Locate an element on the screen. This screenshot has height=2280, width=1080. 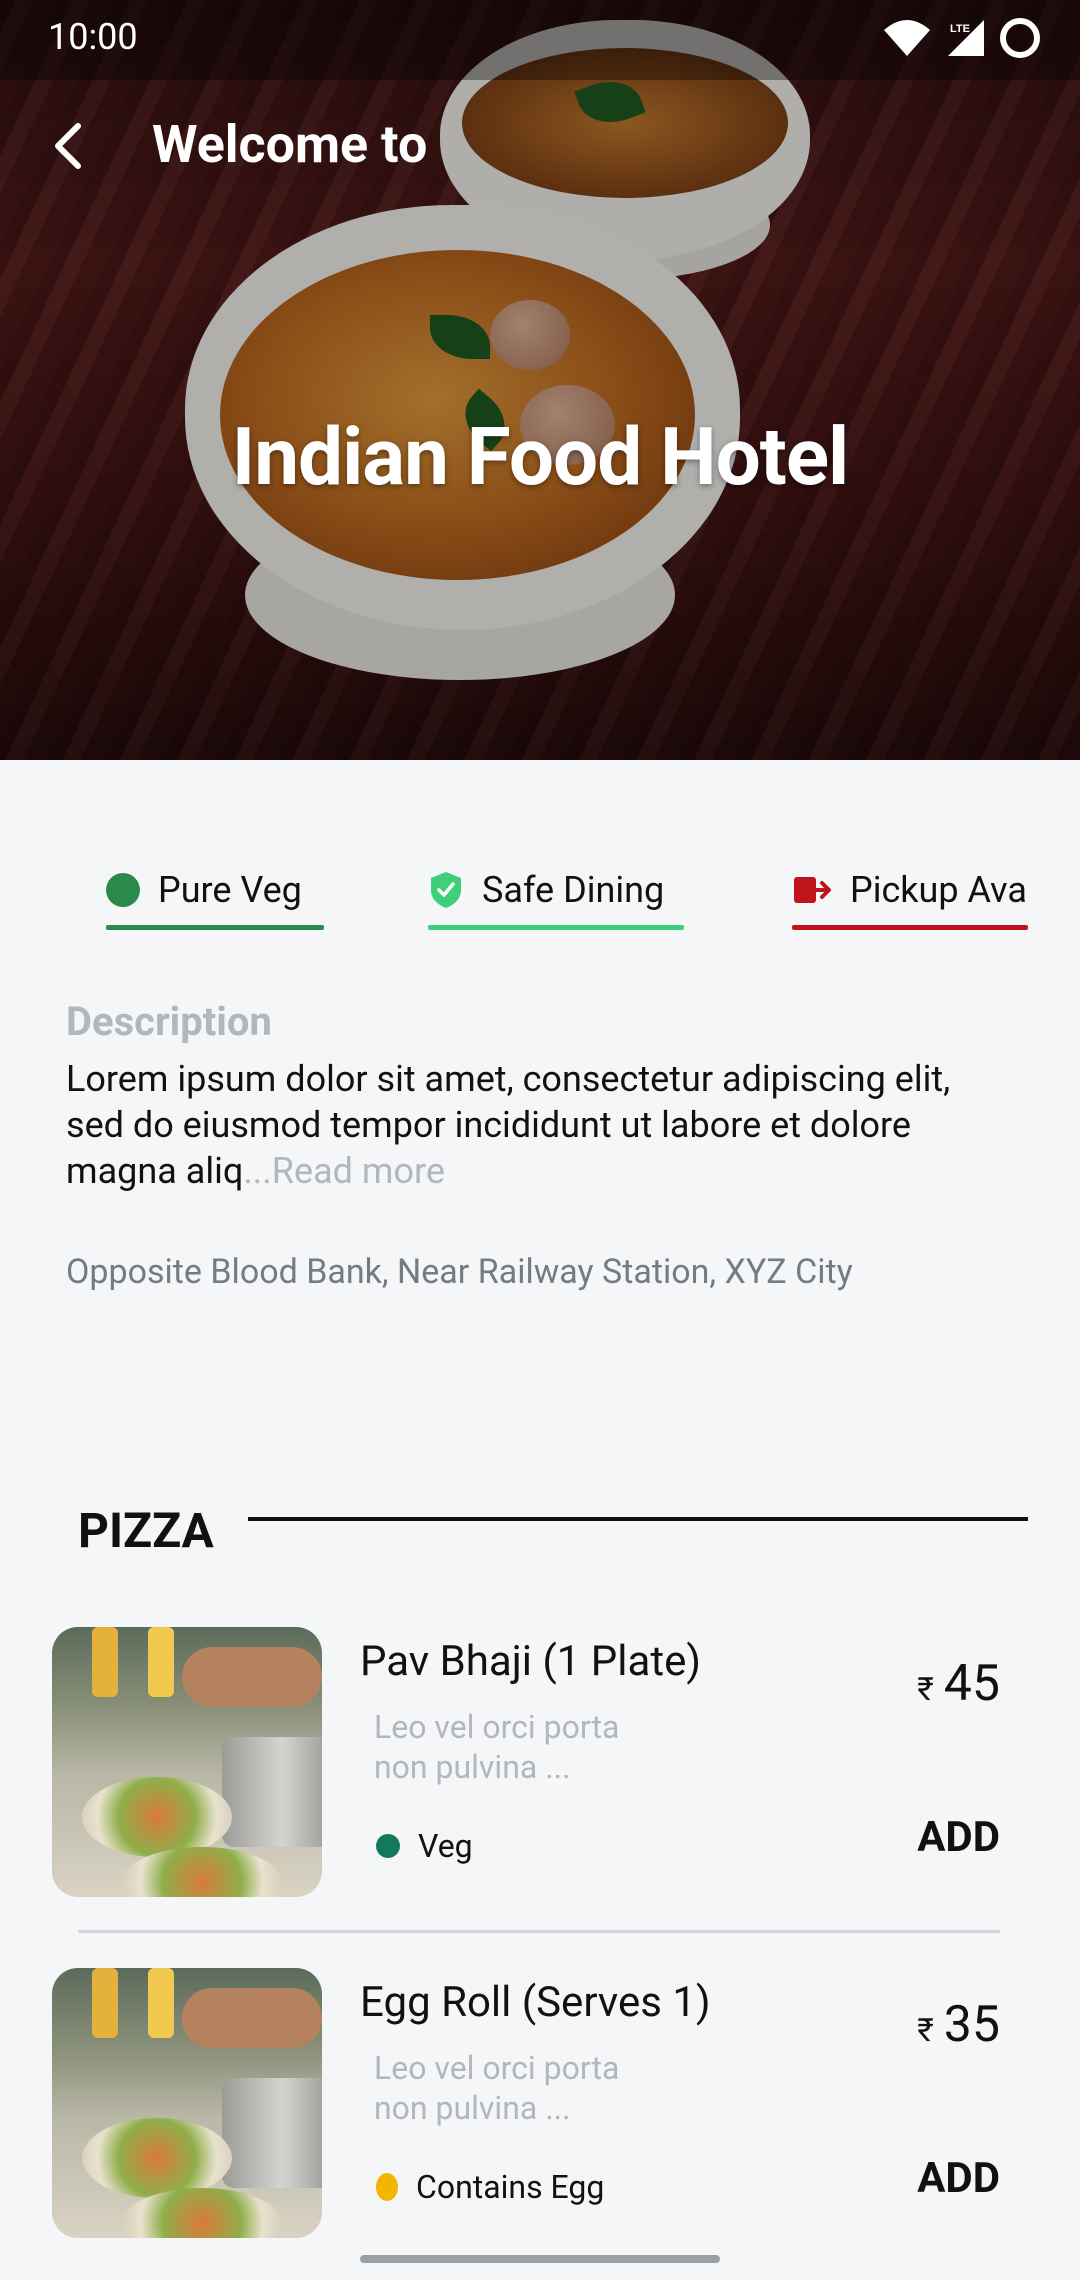
status-bar: 10:00 LTE is located at coordinates (540, 40).